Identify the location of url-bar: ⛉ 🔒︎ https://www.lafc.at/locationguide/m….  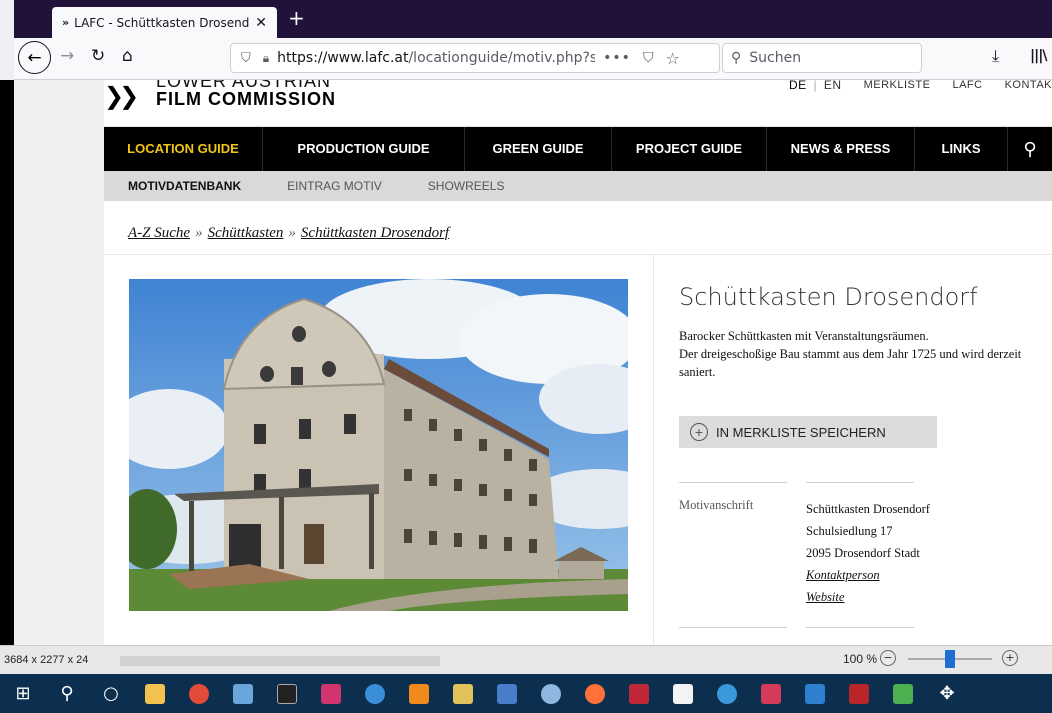
(475, 58).